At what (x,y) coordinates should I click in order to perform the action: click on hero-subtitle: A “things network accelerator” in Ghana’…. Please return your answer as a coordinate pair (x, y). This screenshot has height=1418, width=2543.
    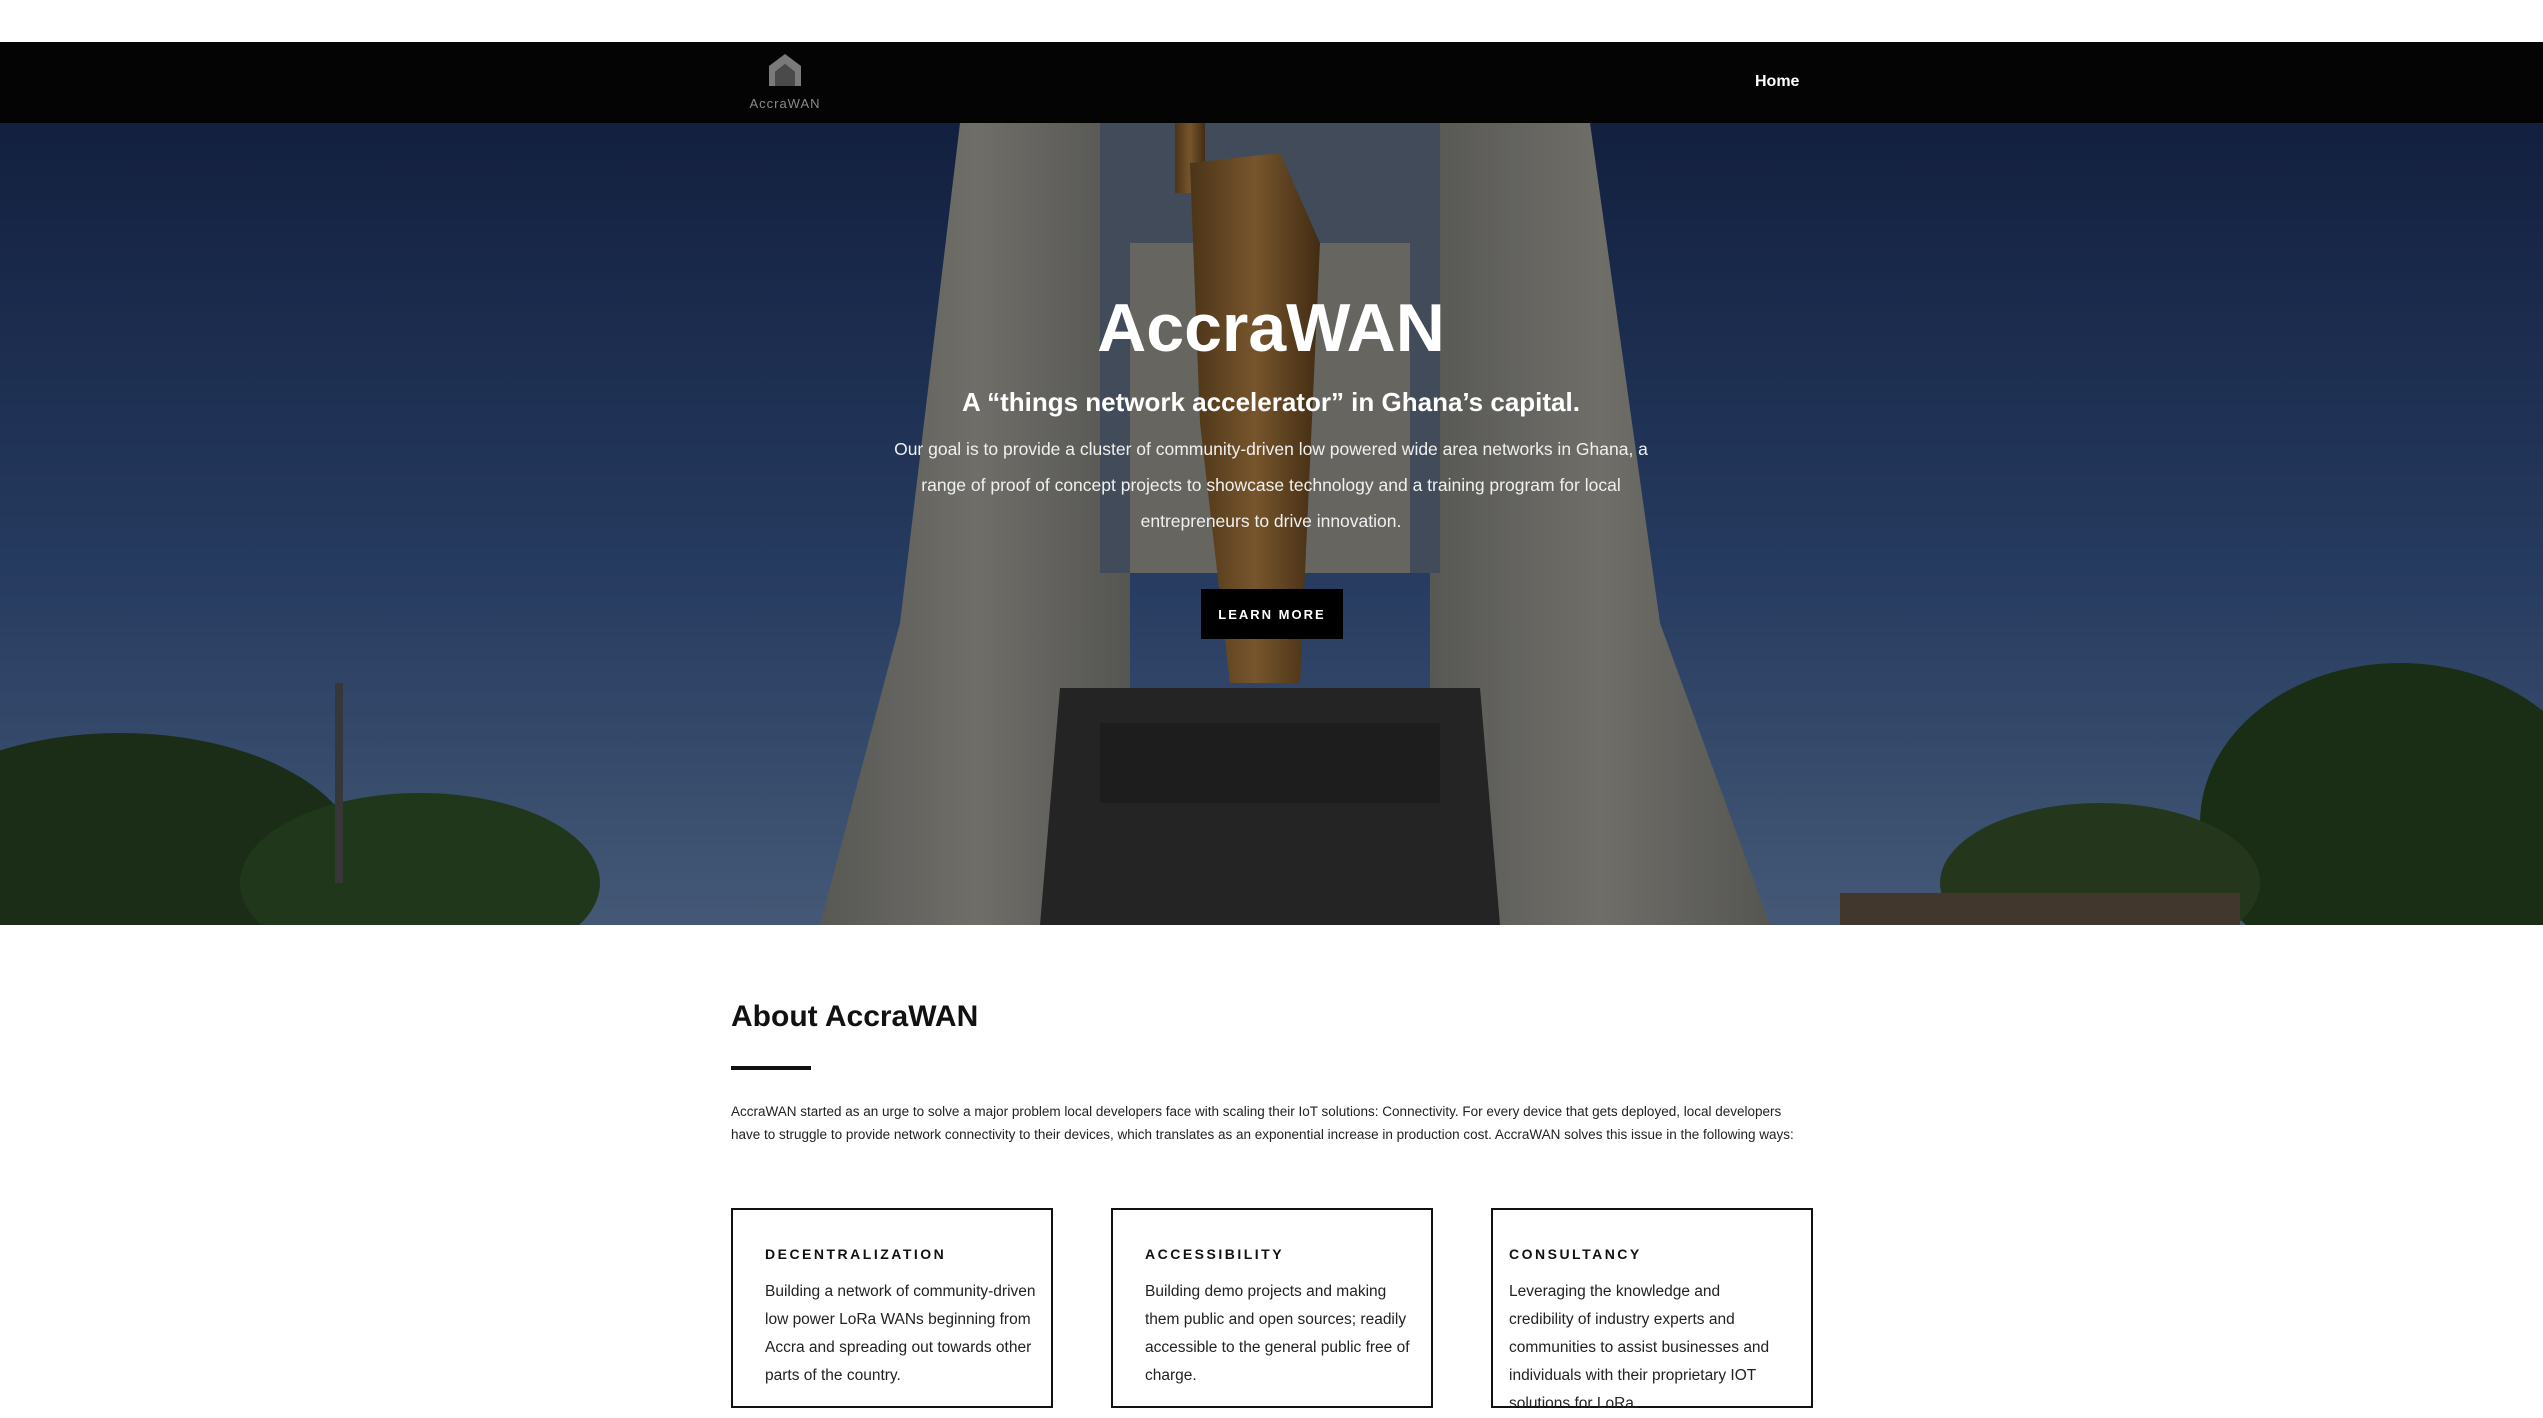
    Looking at the image, I should click on (1271, 402).